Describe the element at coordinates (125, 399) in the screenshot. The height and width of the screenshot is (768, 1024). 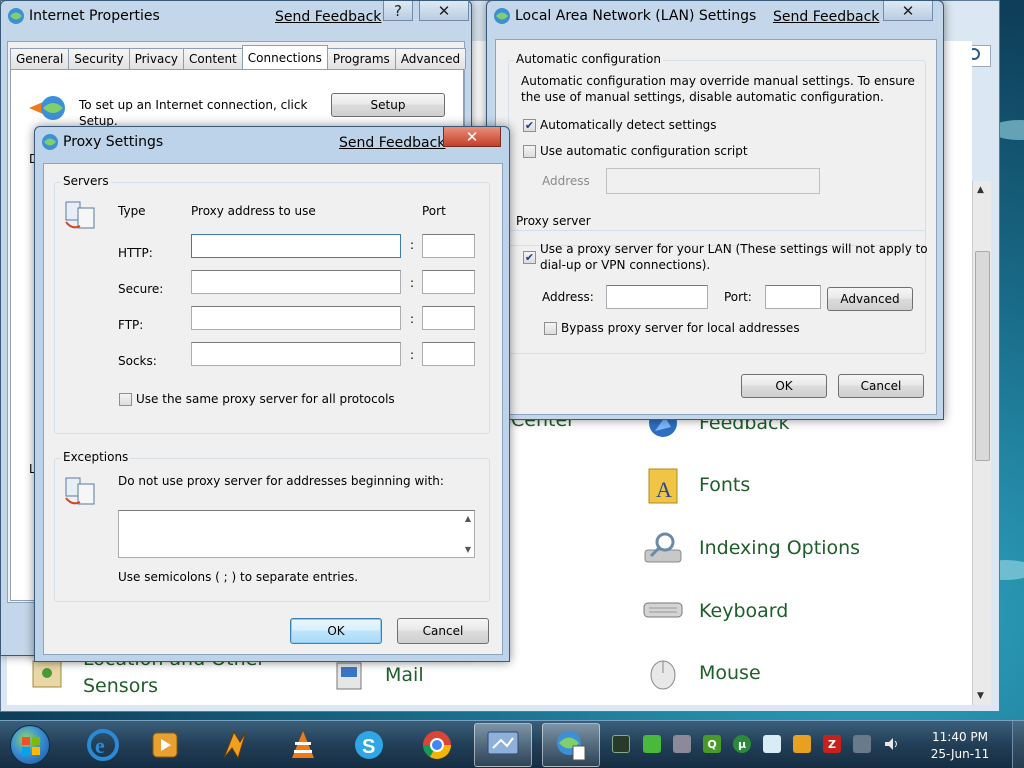
I see `same-proxy-checkbox` at that location.